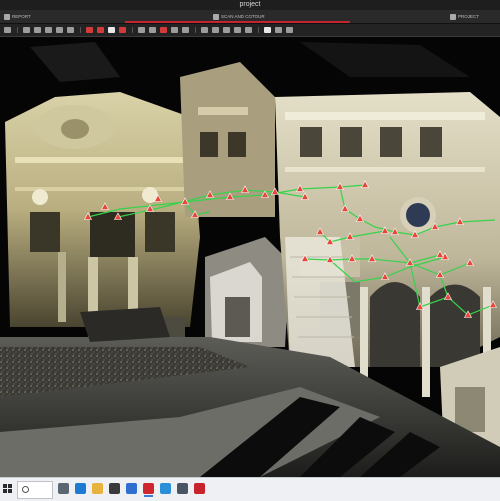 This screenshot has width=500, height=501. I want to click on ruler-icon, so click(237, 30).